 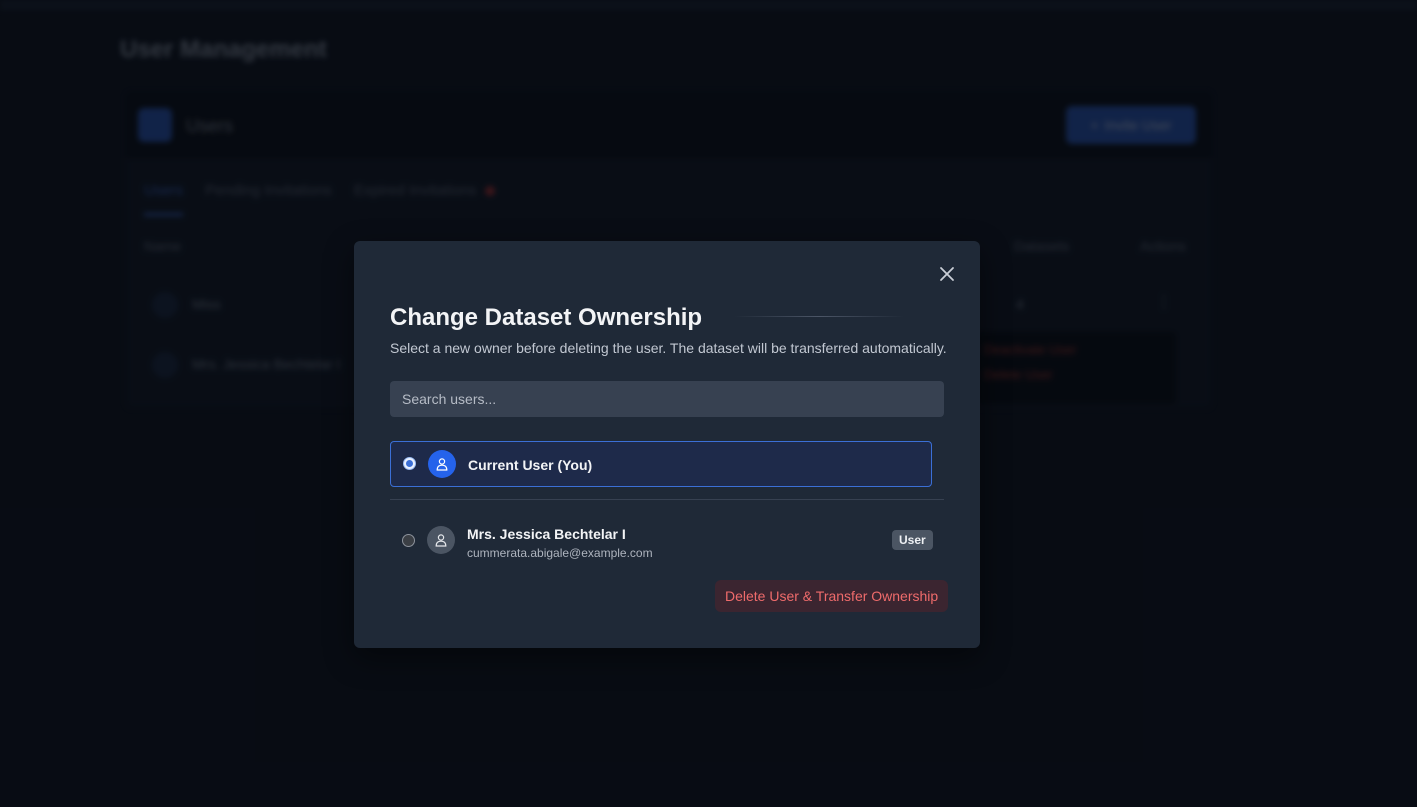 I want to click on option-name: Mrs. Jessica Bechtelar I, so click(x=546, y=534).